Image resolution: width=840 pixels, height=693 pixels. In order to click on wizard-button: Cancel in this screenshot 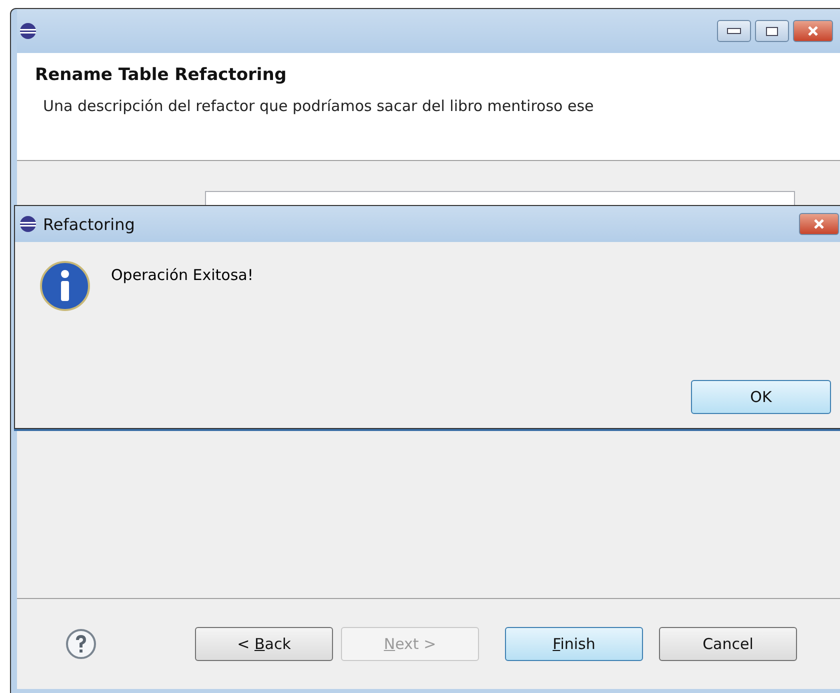, I will do `click(728, 644)`.